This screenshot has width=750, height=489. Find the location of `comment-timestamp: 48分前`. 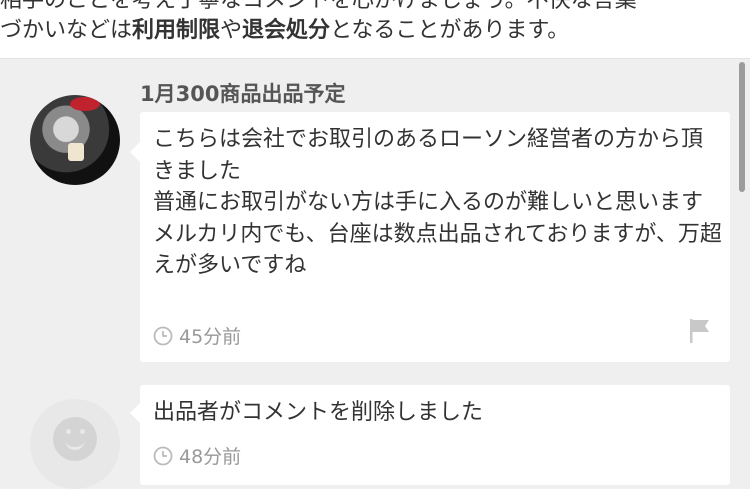

comment-timestamp: 48分前 is located at coordinates (197, 455).